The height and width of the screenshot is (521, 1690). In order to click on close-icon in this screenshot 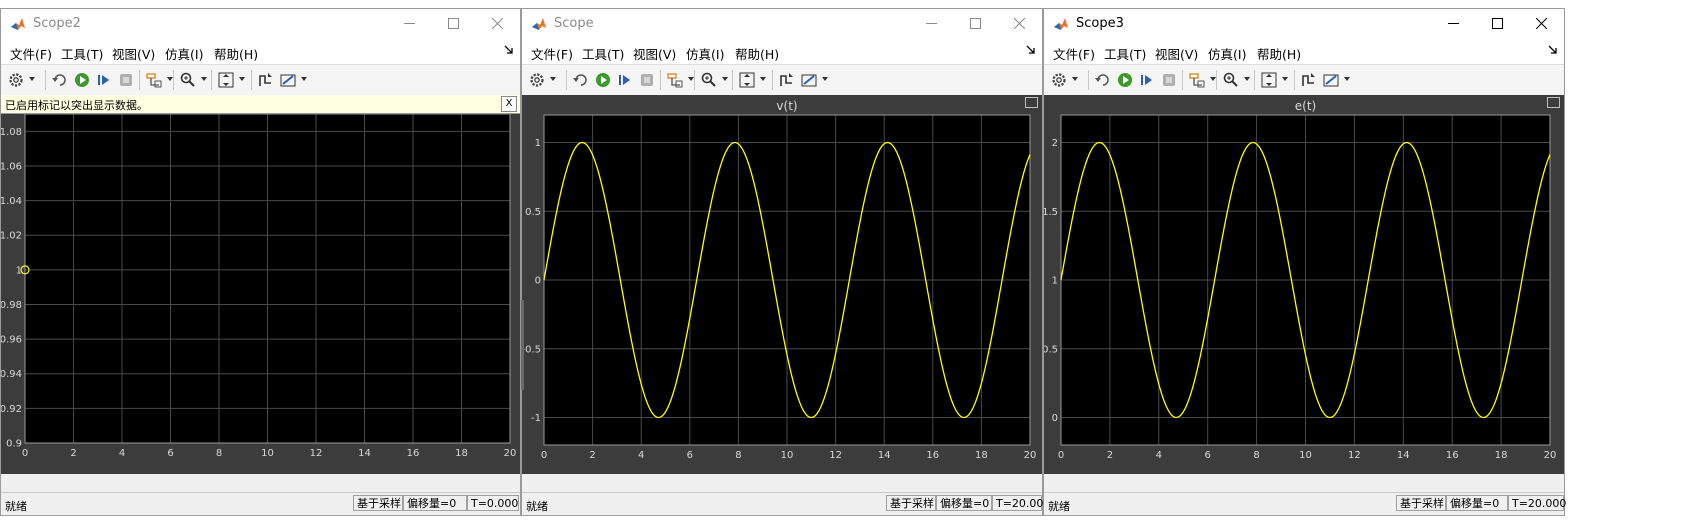, I will do `click(1541, 23)`.